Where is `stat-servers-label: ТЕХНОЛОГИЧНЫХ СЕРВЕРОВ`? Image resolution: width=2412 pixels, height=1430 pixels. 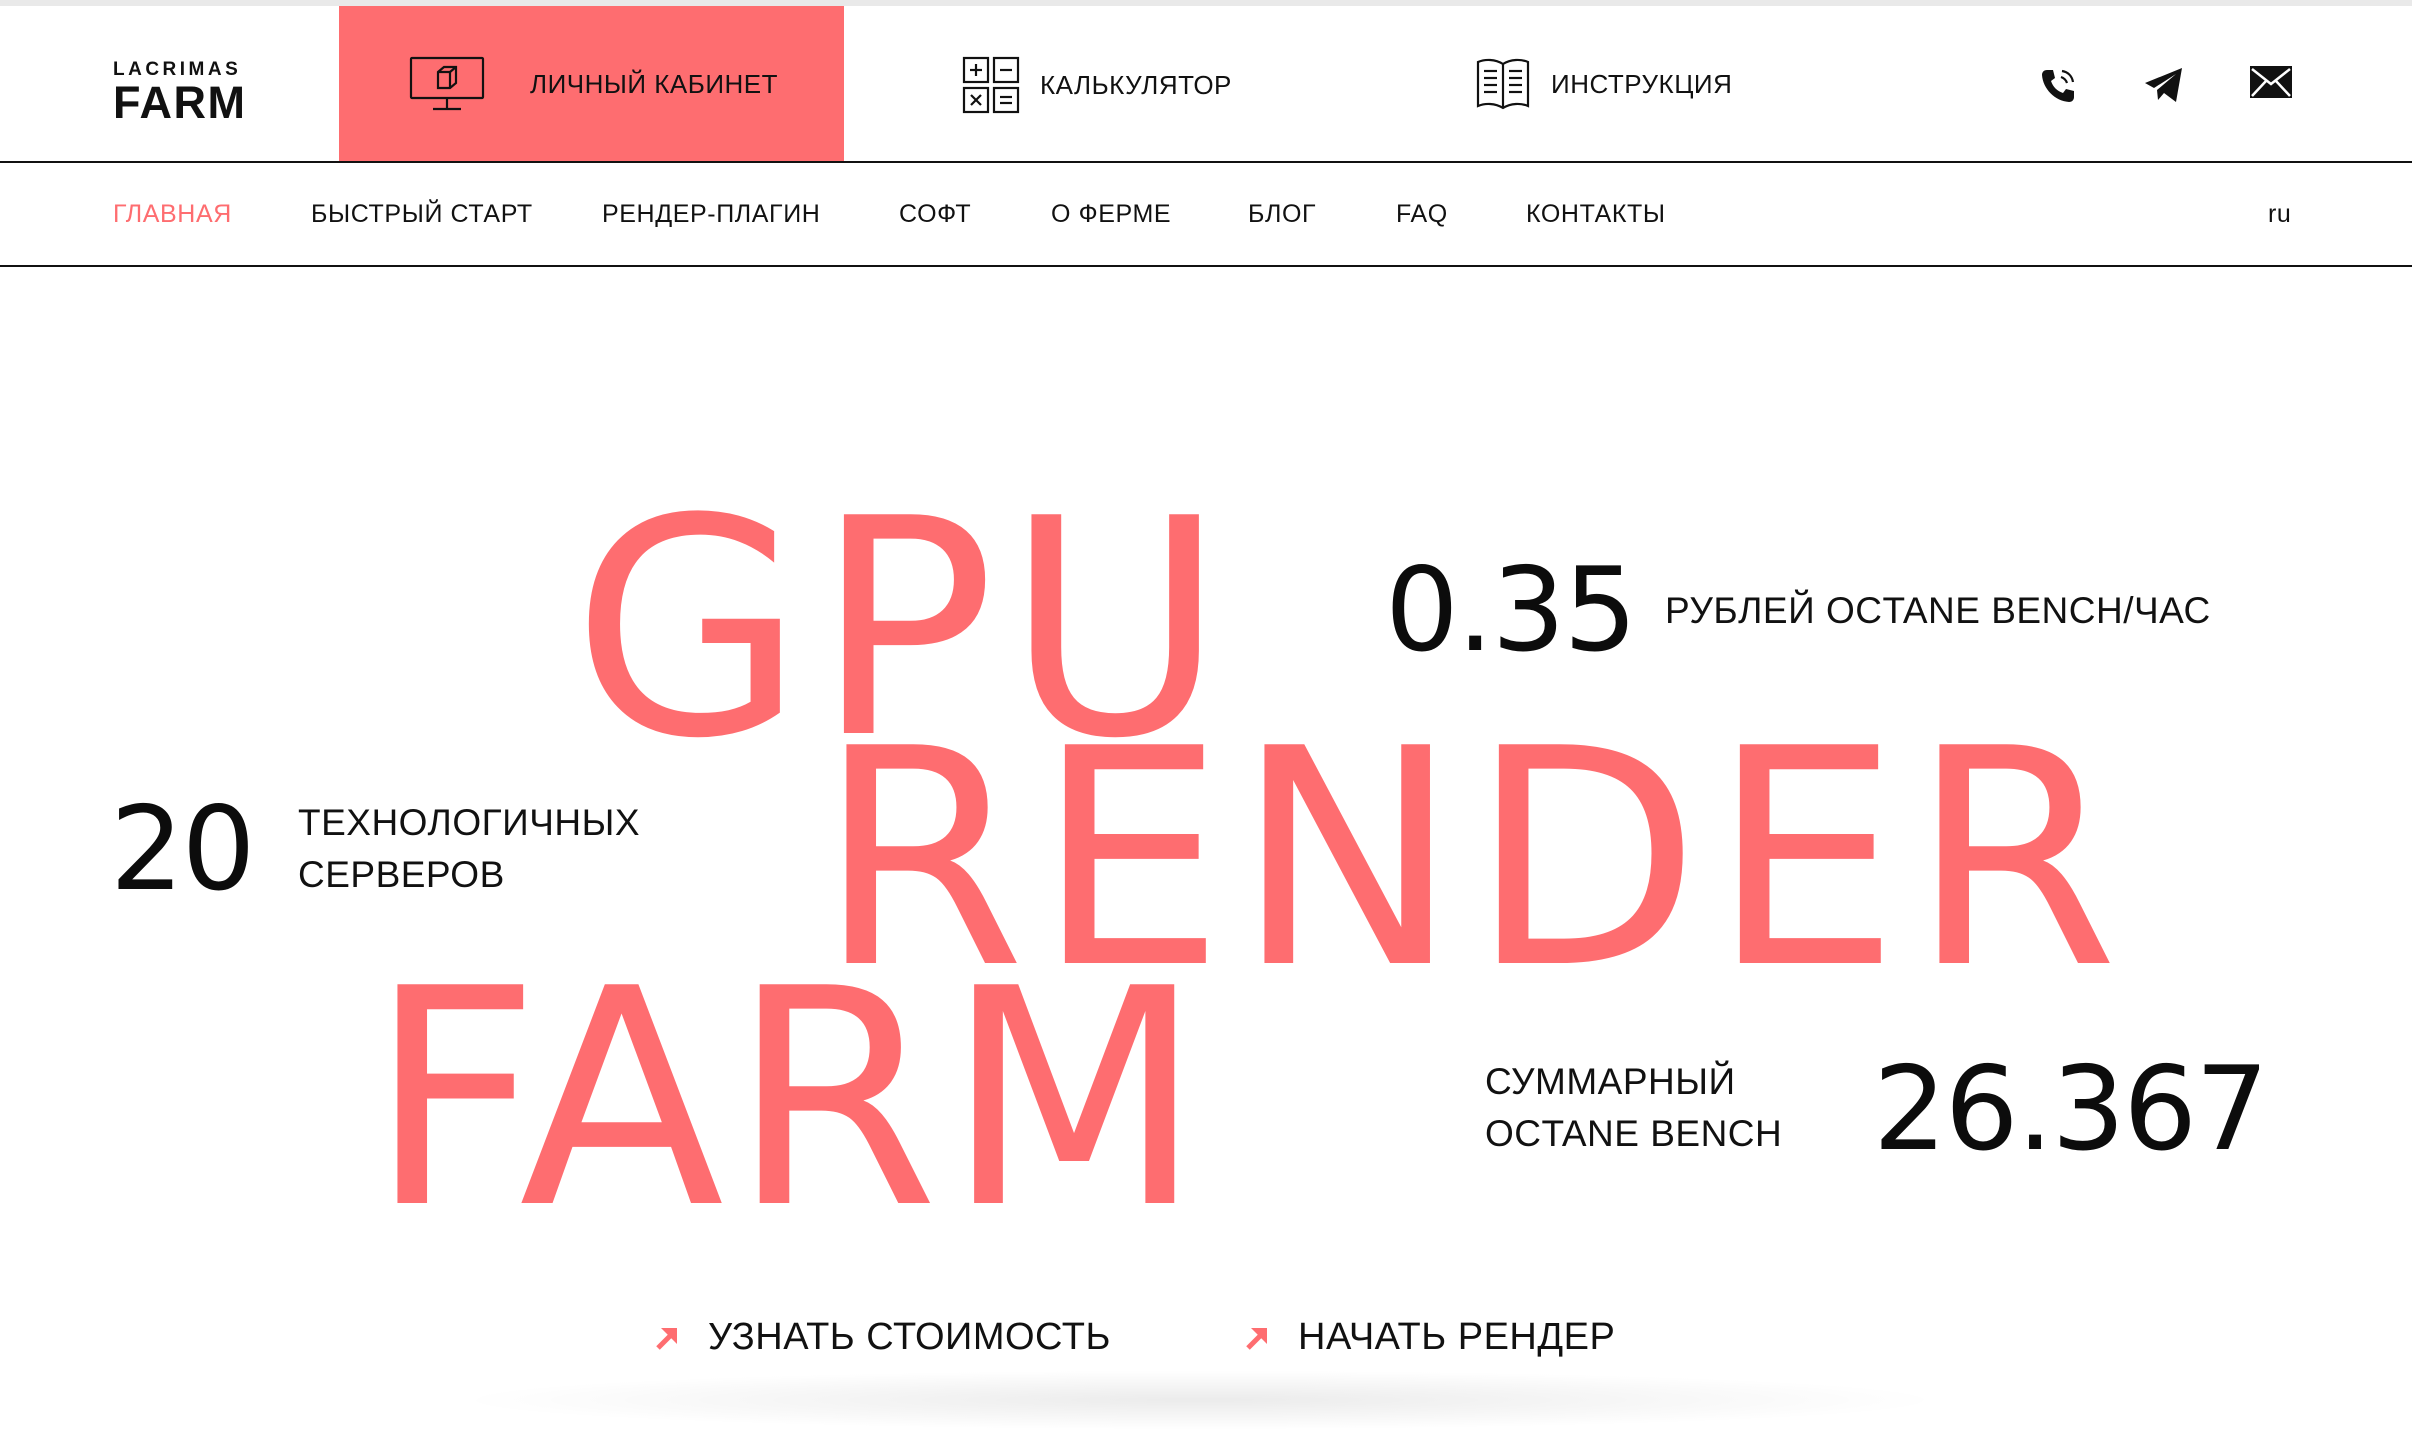 stat-servers-label: ТЕХНОЛОГИЧНЫХ СЕРВЕРОВ is located at coordinates (469, 849).